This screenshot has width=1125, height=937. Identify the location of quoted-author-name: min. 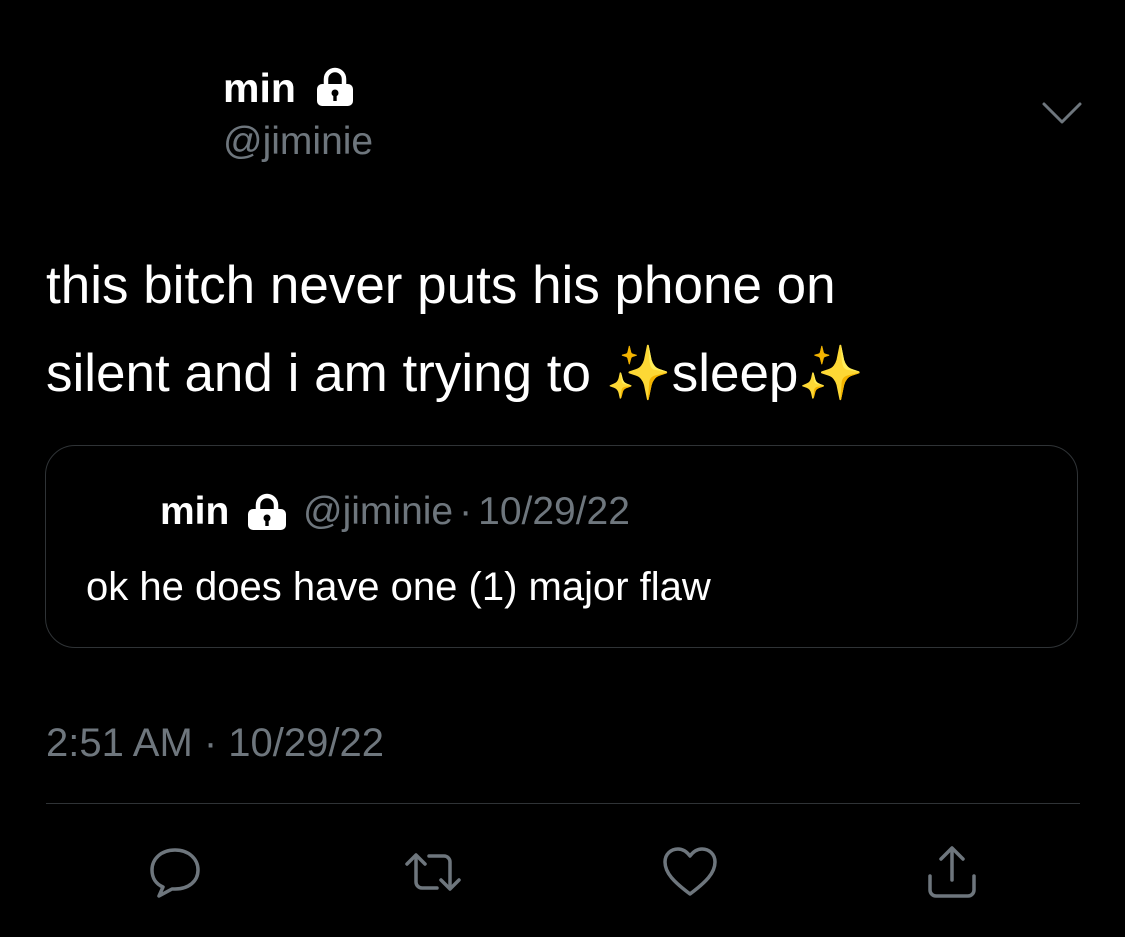
(195, 511).